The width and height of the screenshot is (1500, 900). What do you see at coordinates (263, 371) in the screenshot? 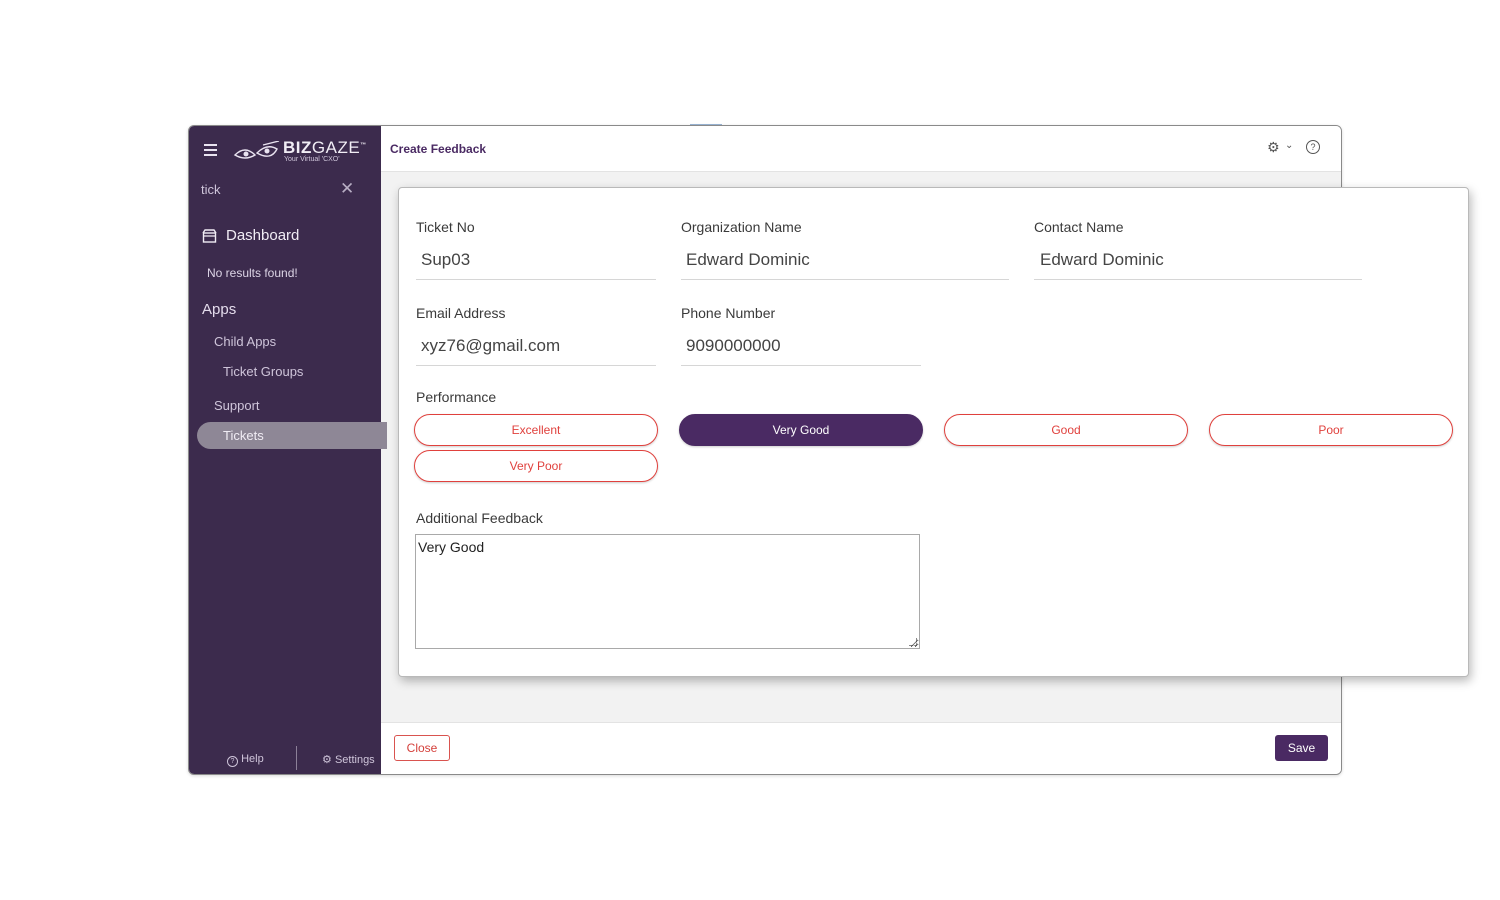
I see `sidebar-item-ticket-groups: Ticket Groups` at bounding box center [263, 371].